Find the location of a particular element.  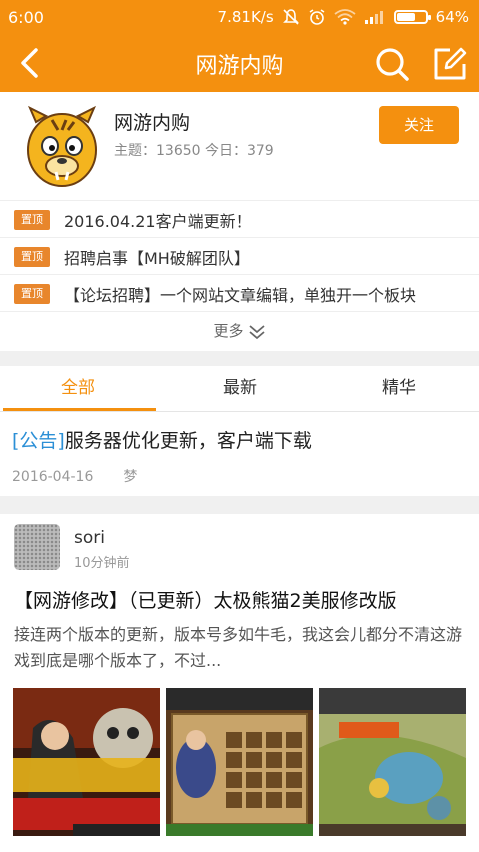

battery-icon is located at coordinates (412, 17).